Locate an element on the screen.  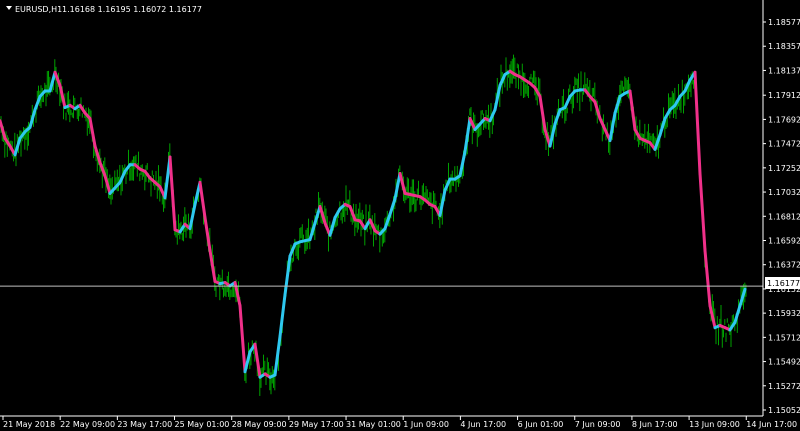
time-tick-label: 4 Jun 17:00 is located at coordinates (483, 424).